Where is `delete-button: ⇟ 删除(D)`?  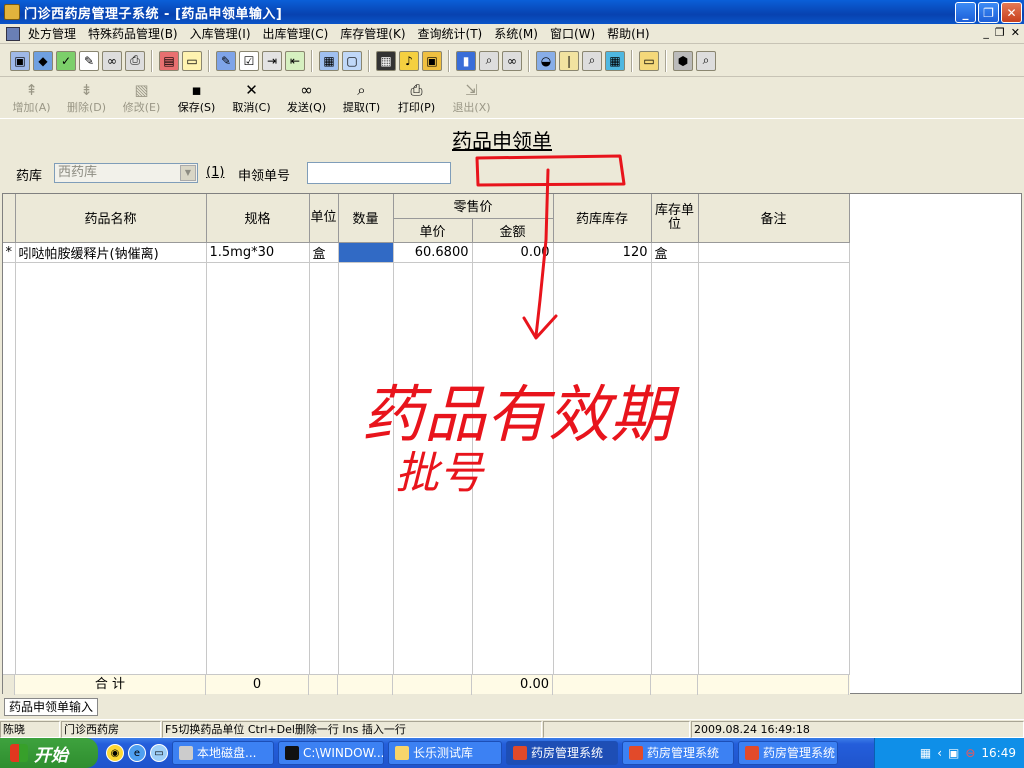 delete-button: ⇟ 删除(D) is located at coordinates (86, 98).